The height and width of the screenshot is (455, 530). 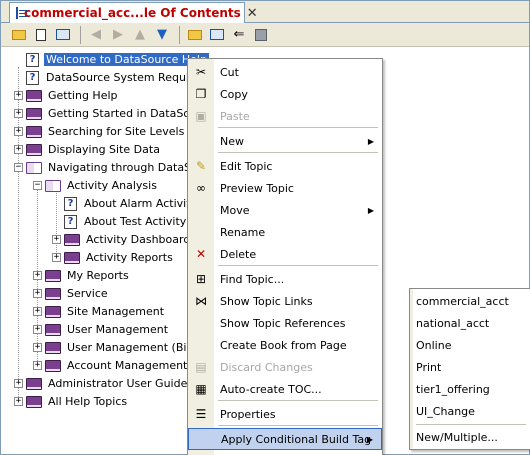 What do you see at coordinates (285, 232) in the screenshot?
I see `menu-item-rename: Rename` at bounding box center [285, 232].